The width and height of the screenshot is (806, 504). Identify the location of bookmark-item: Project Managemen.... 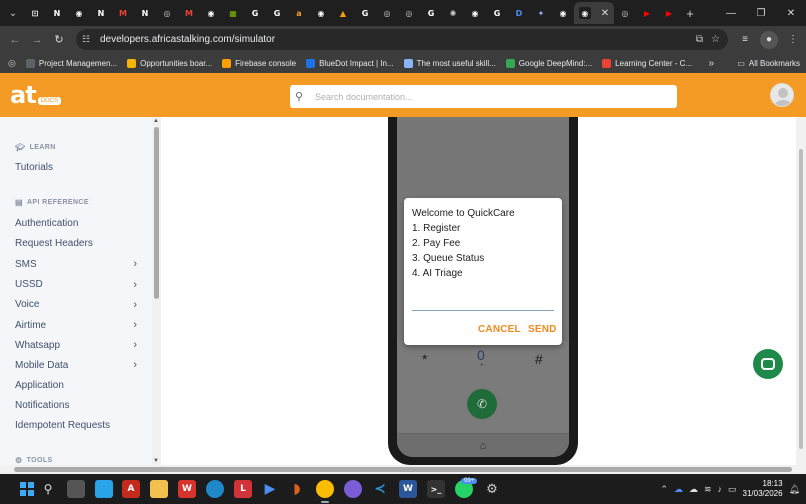
(71, 63).